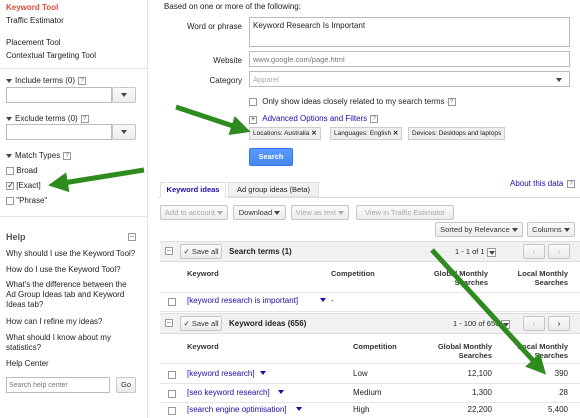 Image resolution: width=580 pixels, height=418 pixels. I want to click on phrase-checkbox, so click(10, 200).